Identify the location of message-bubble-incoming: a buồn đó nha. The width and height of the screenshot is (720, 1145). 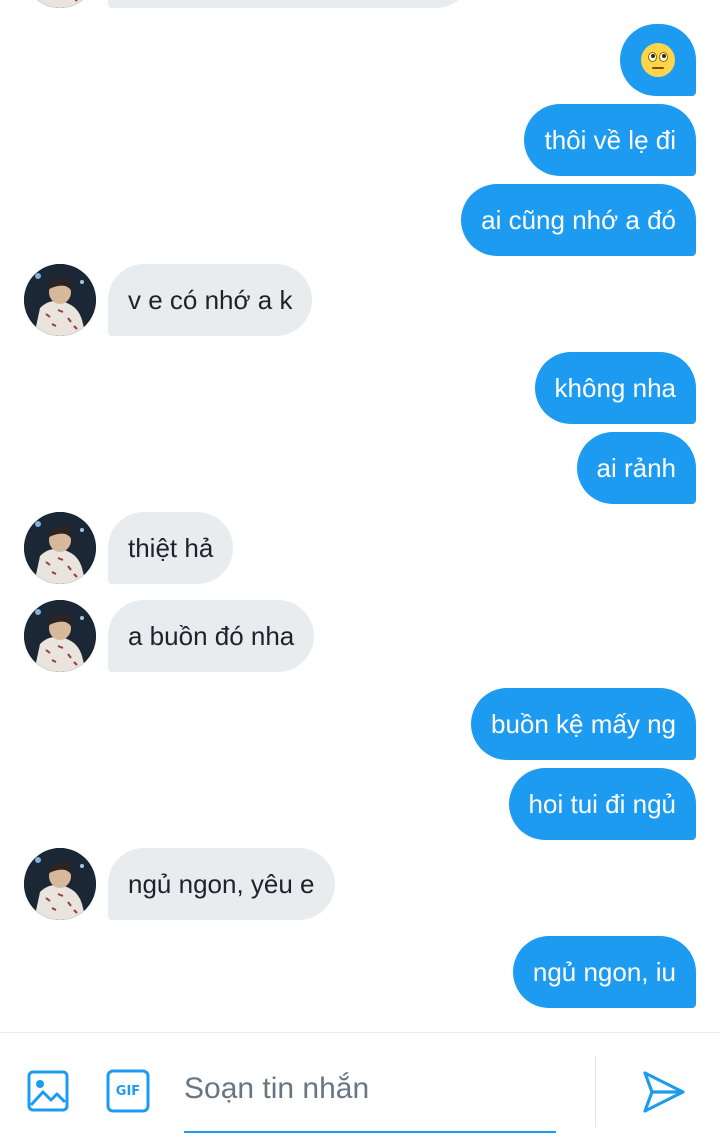
(211, 636).